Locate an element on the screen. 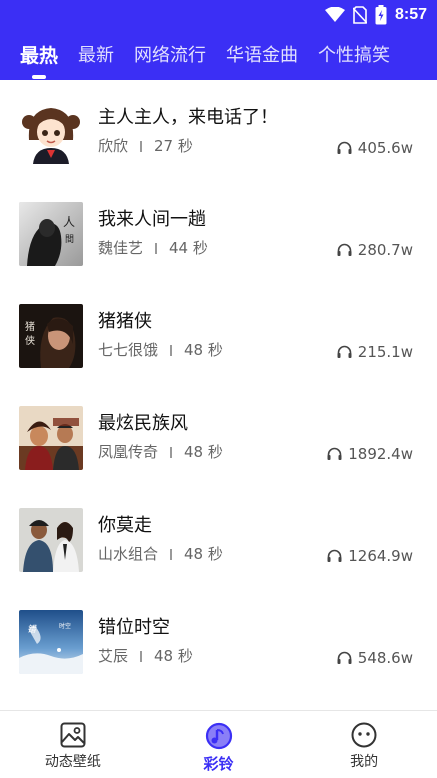 This screenshot has width=437, height=778. artist-name: 欣欣 is located at coordinates (113, 146).